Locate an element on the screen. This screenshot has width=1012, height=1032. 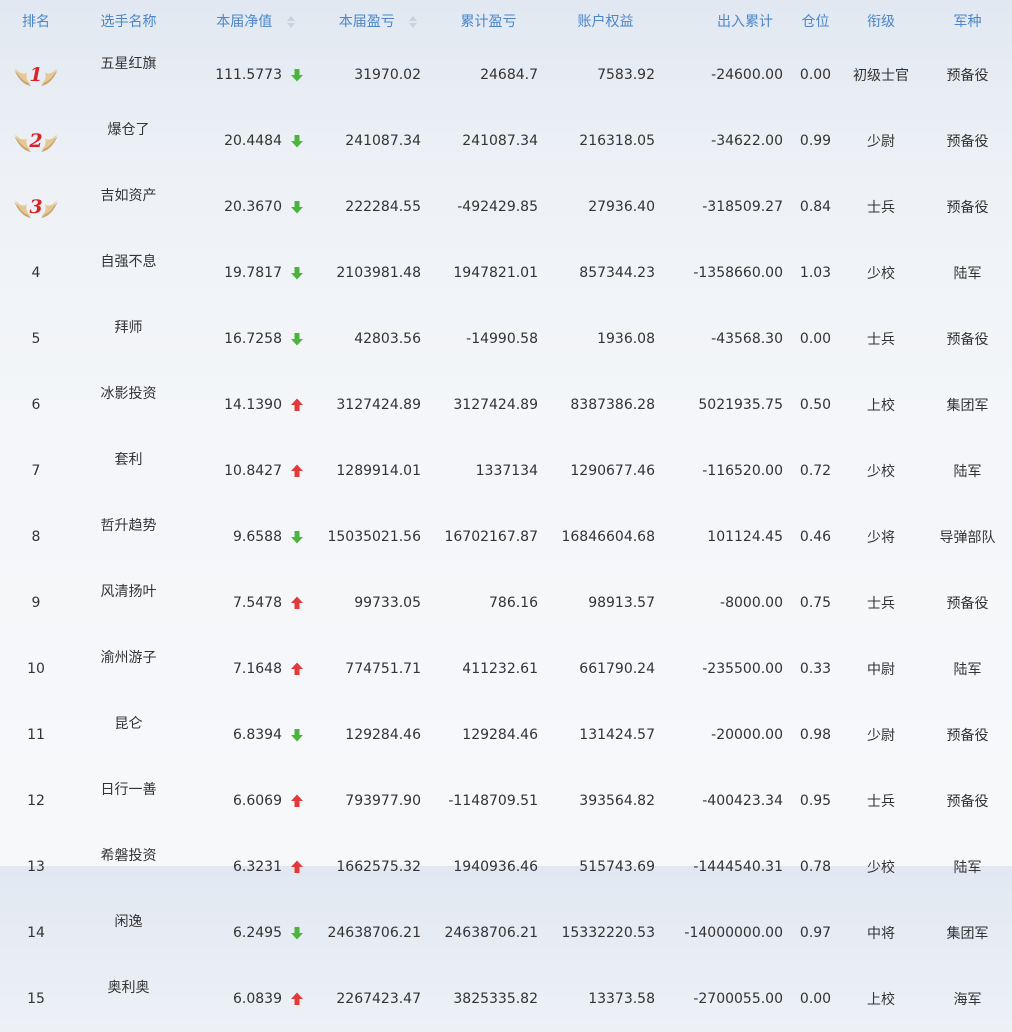
rank-number: 6 is located at coordinates (36, 405).